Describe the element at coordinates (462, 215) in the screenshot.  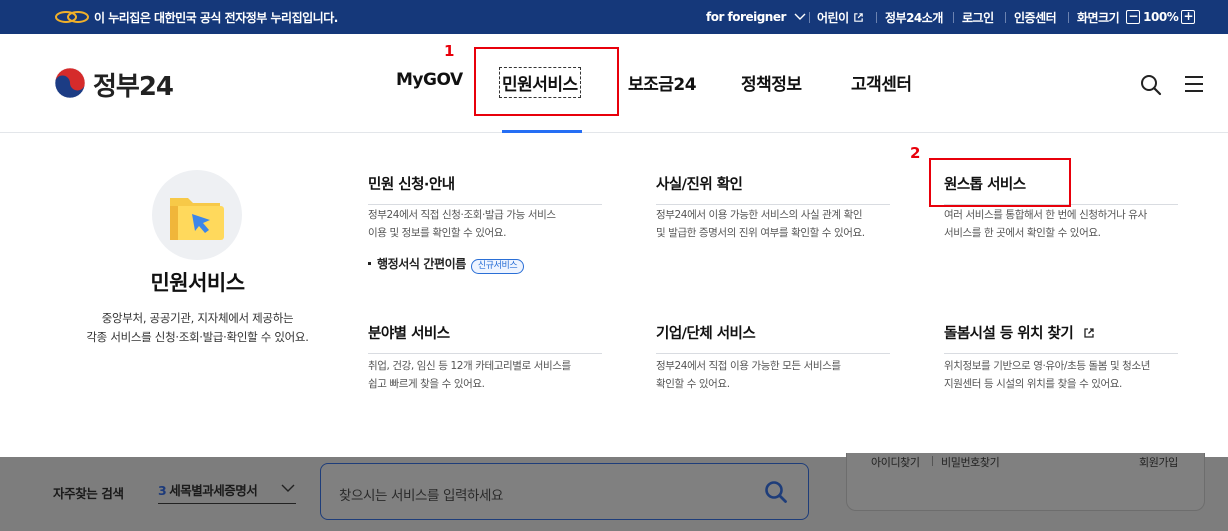
I see `desc-line: 정부24에서 직접 신청·조회·발급 가능 서비스` at that location.